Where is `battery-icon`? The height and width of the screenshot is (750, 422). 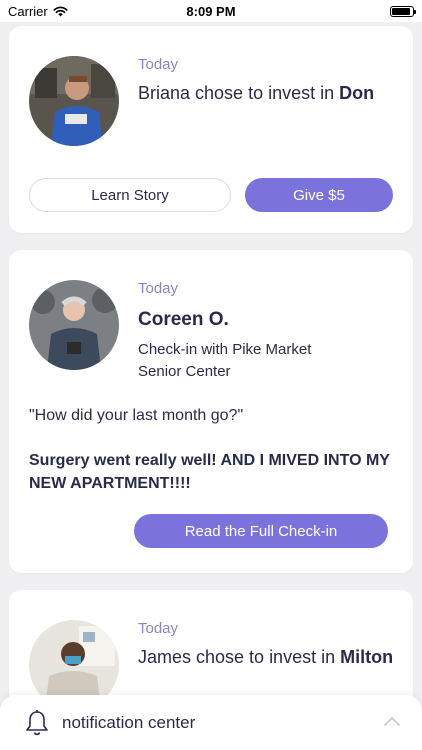 battery-icon is located at coordinates (403, 11).